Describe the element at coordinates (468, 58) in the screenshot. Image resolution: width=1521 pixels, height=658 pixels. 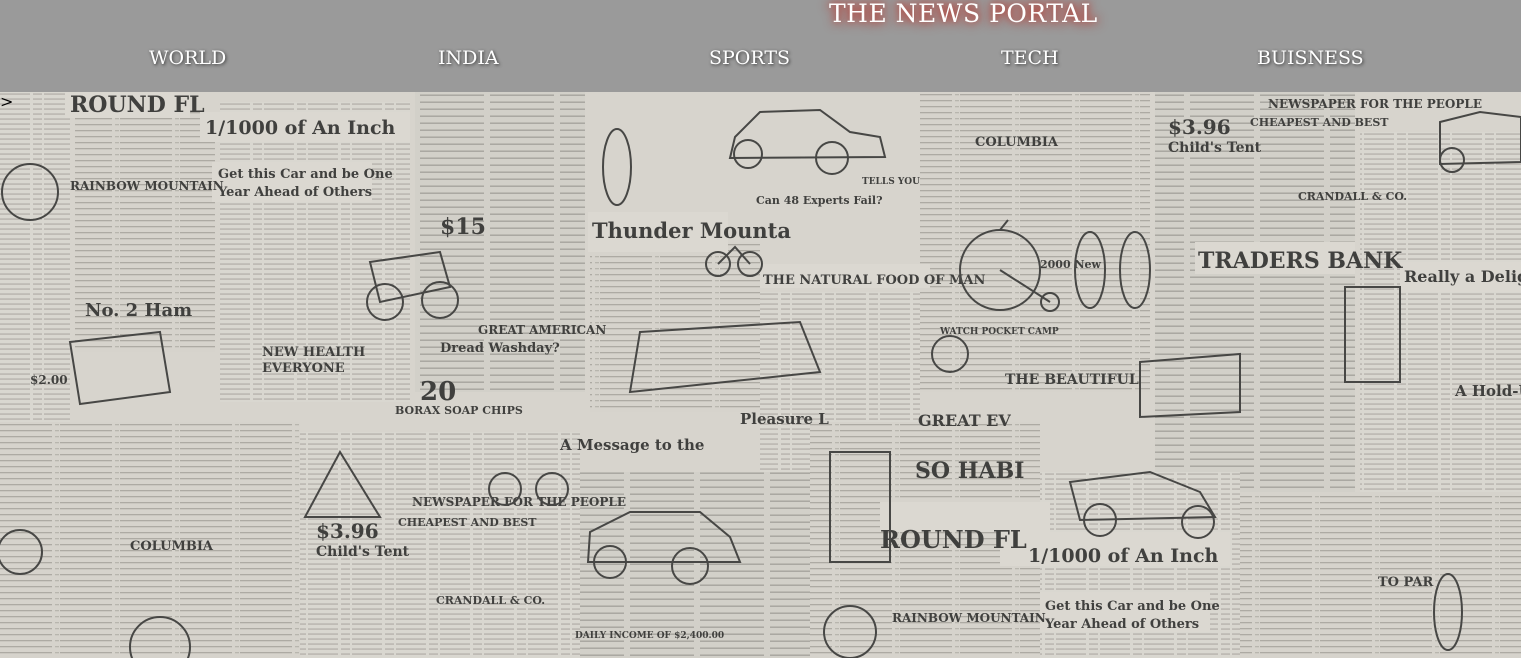
I see `nav-item-india: INDIA` at that location.